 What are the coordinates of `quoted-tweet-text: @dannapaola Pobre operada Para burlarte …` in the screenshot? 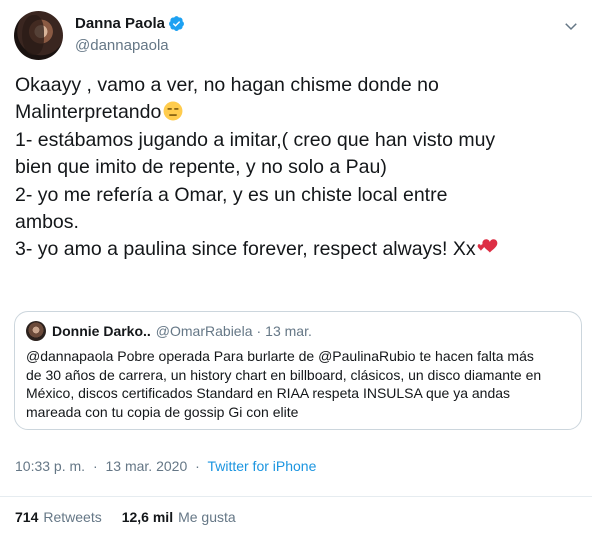 It's located at (301, 384).